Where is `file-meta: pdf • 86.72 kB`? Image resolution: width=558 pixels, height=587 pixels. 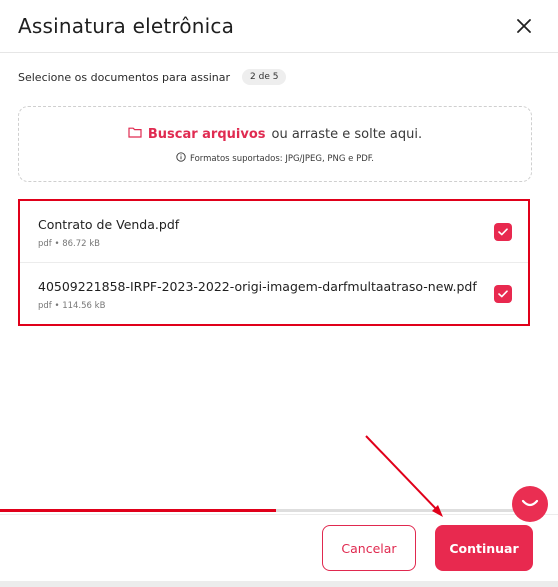 file-meta: pdf • 86.72 kB is located at coordinates (69, 244).